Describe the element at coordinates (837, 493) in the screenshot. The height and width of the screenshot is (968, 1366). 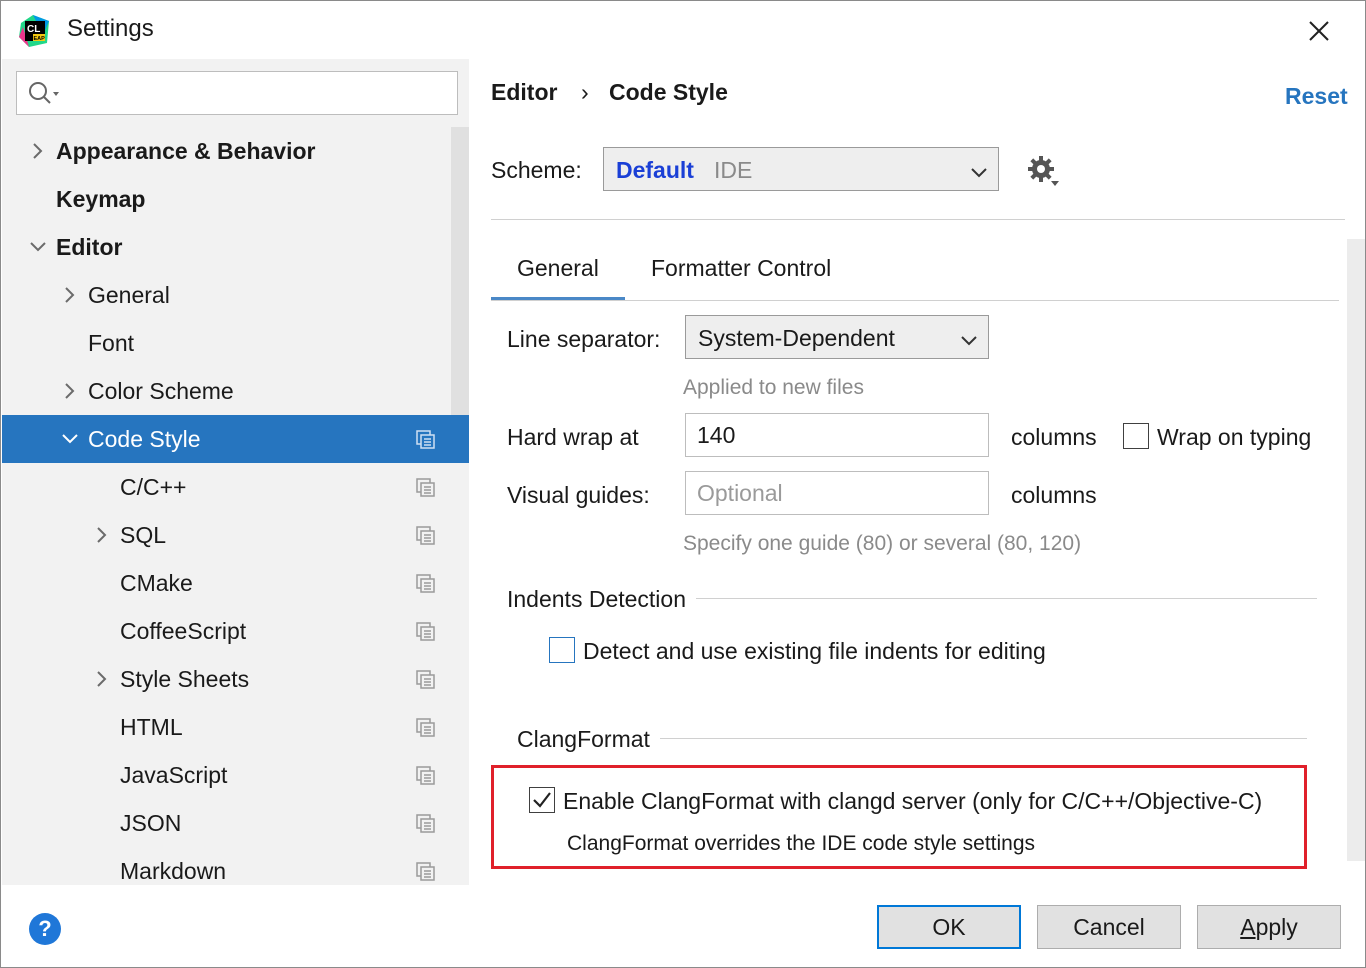
I see `visual-guides-input: Optional` at that location.